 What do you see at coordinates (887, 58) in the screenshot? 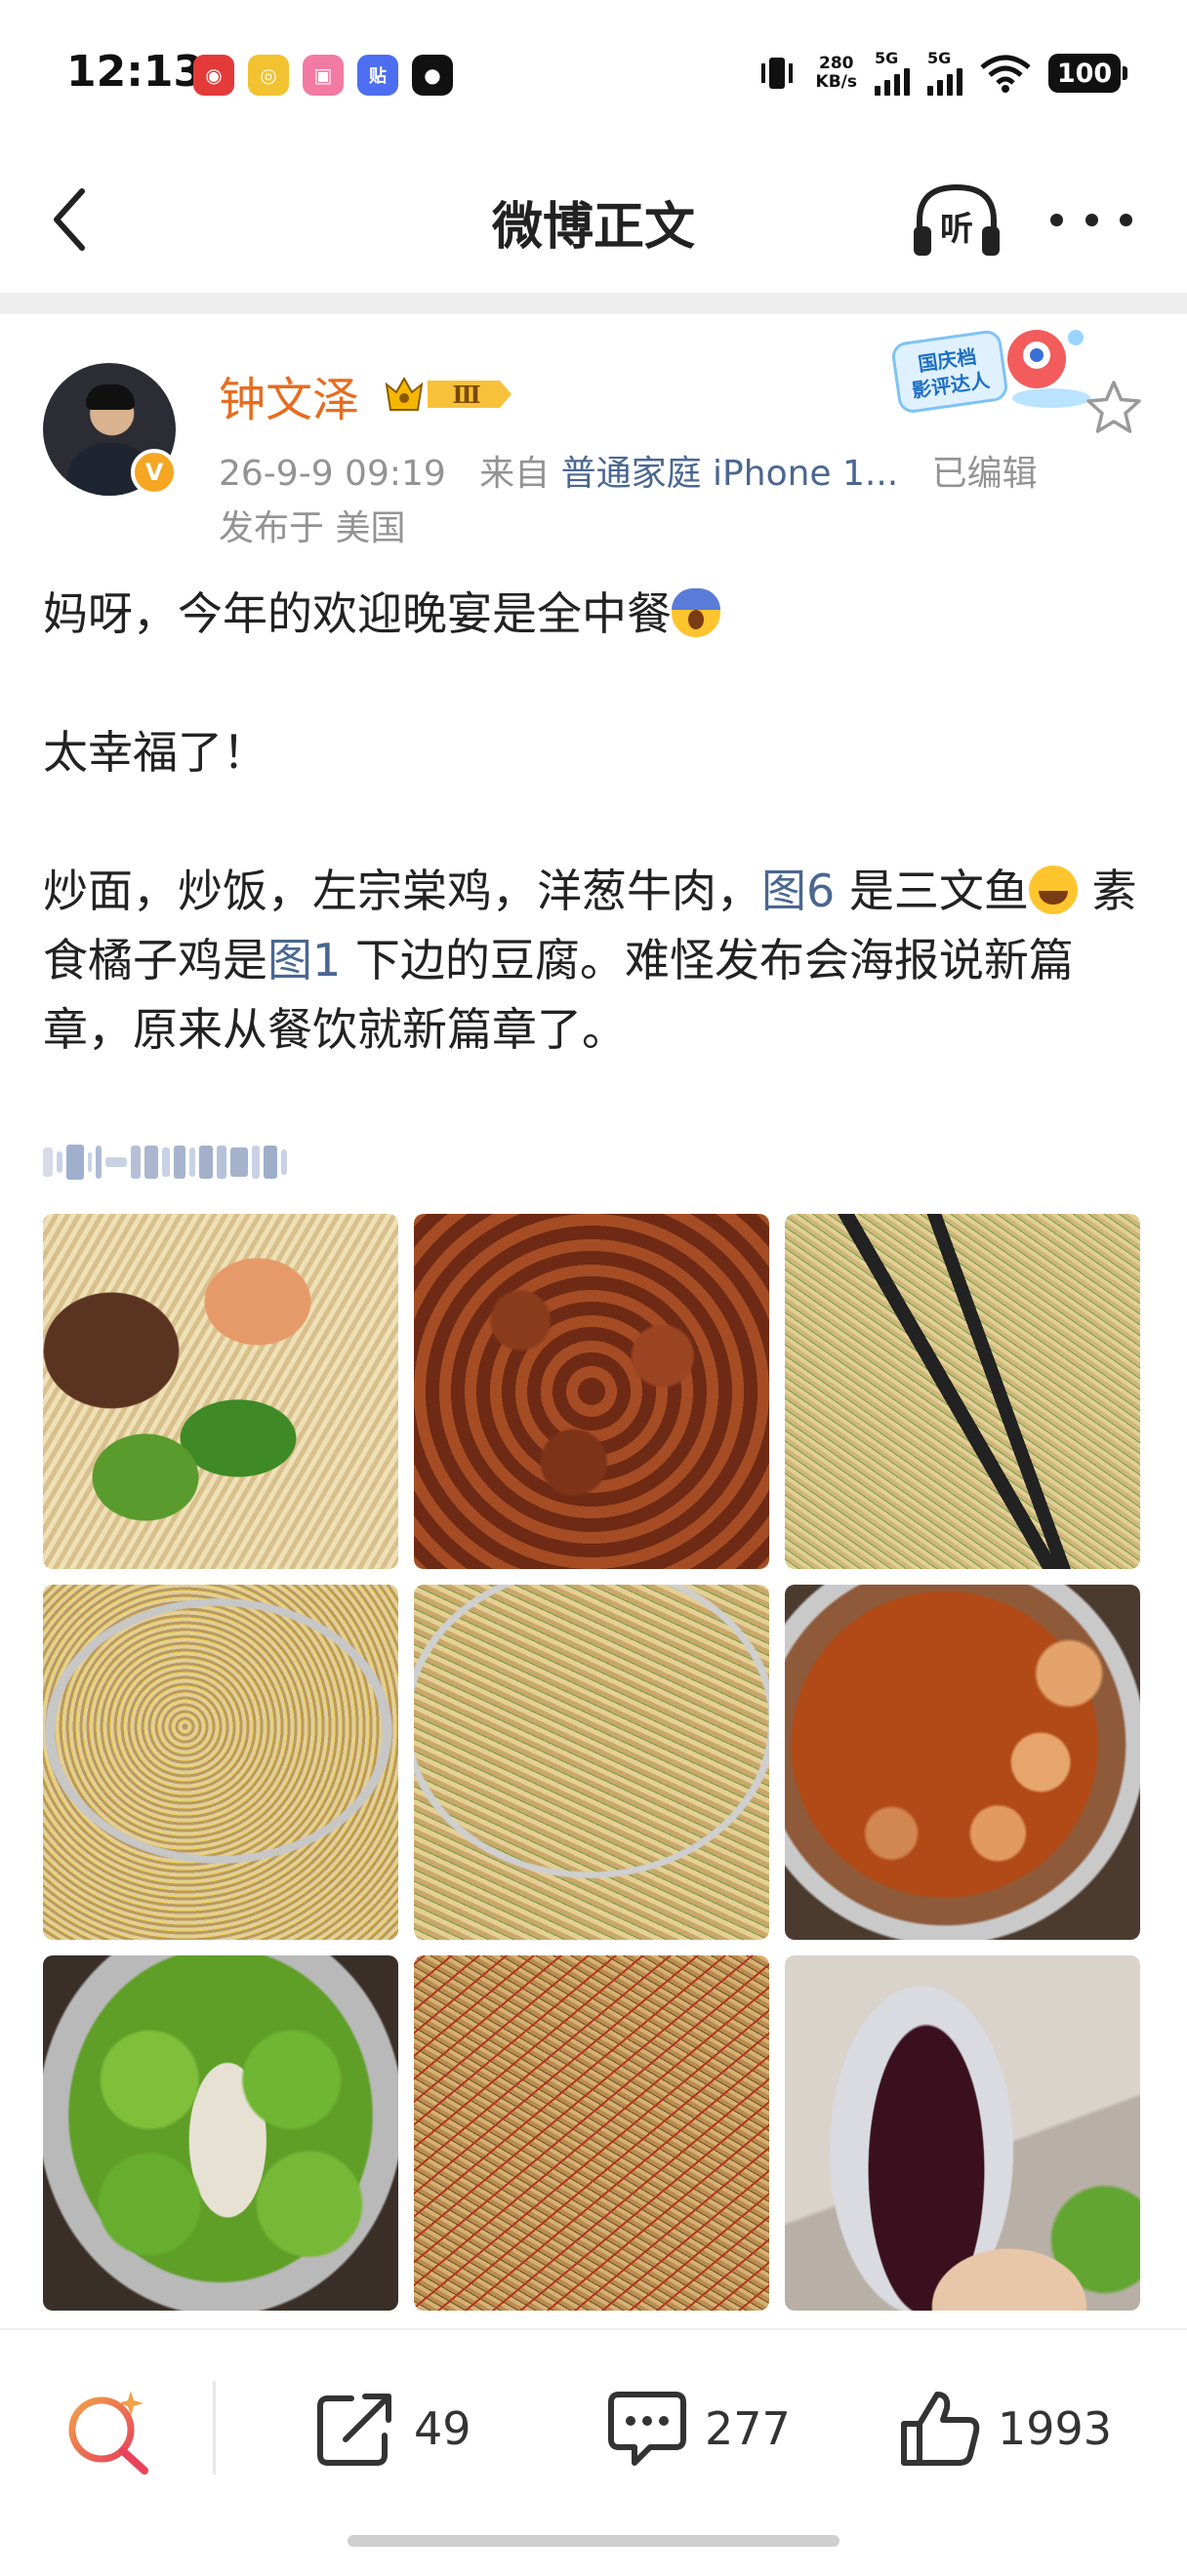
I see `signal-1-label: 5G` at bounding box center [887, 58].